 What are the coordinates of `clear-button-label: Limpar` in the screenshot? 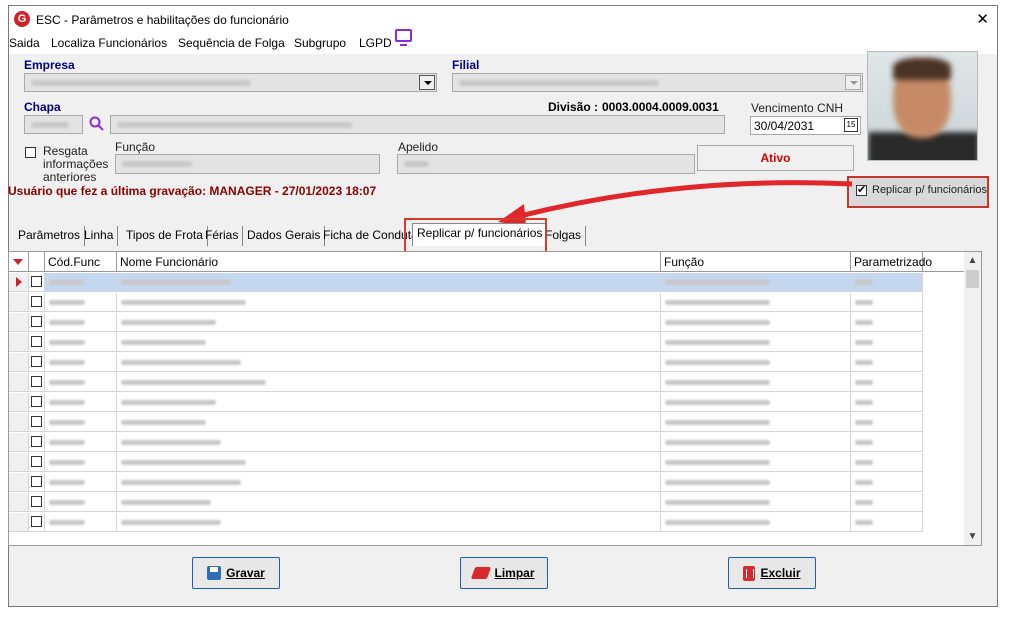 It's located at (514, 573).